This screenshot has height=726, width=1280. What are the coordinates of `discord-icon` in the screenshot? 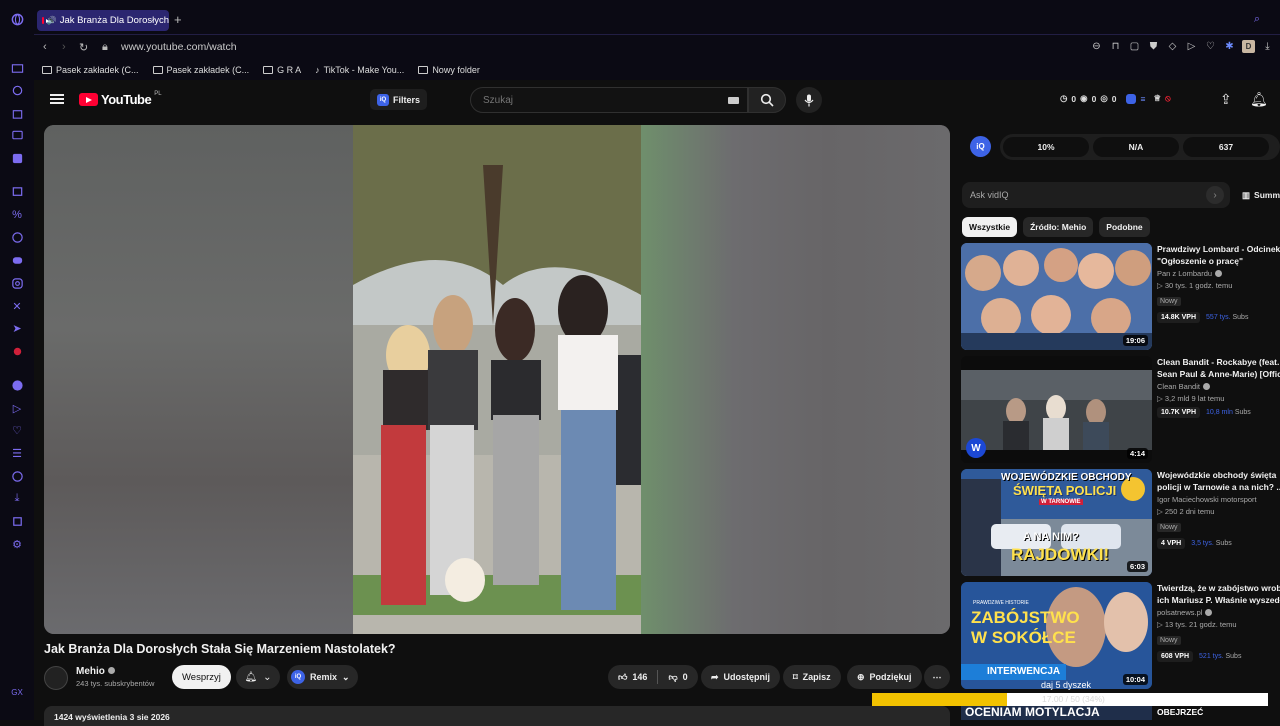 It's located at (17, 260).